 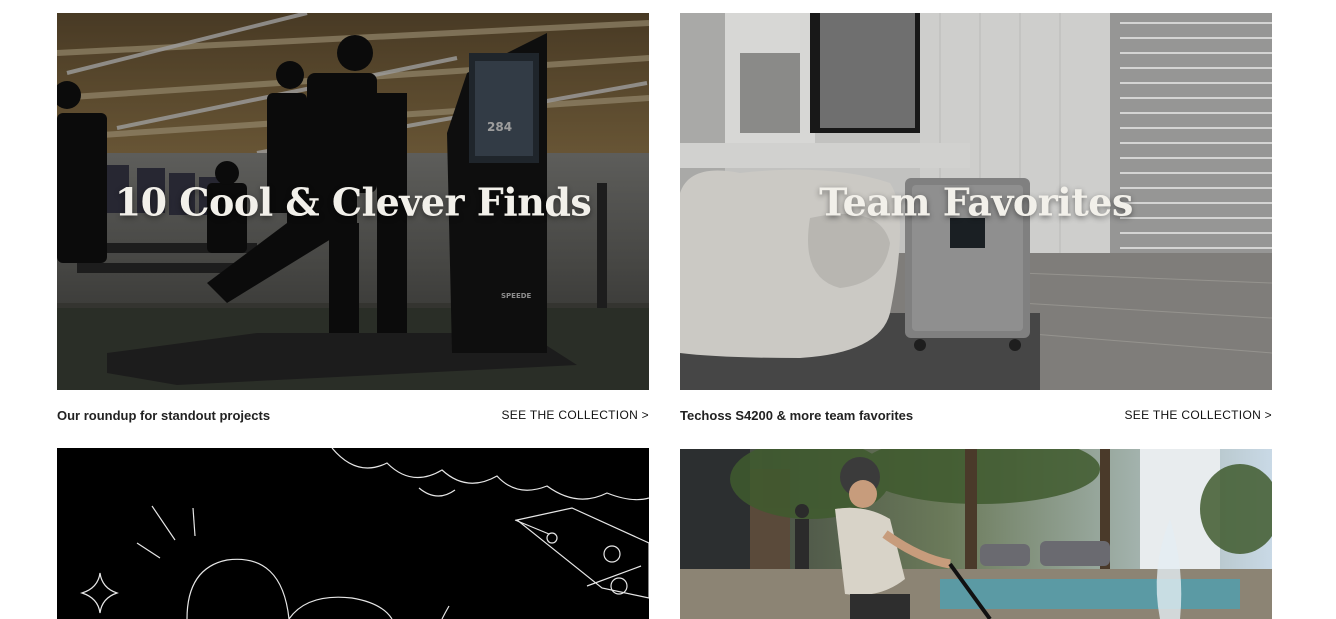 What do you see at coordinates (797, 415) in the screenshot?
I see `collection-description: Techoss S4200 & more team favorites` at bounding box center [797, 415].